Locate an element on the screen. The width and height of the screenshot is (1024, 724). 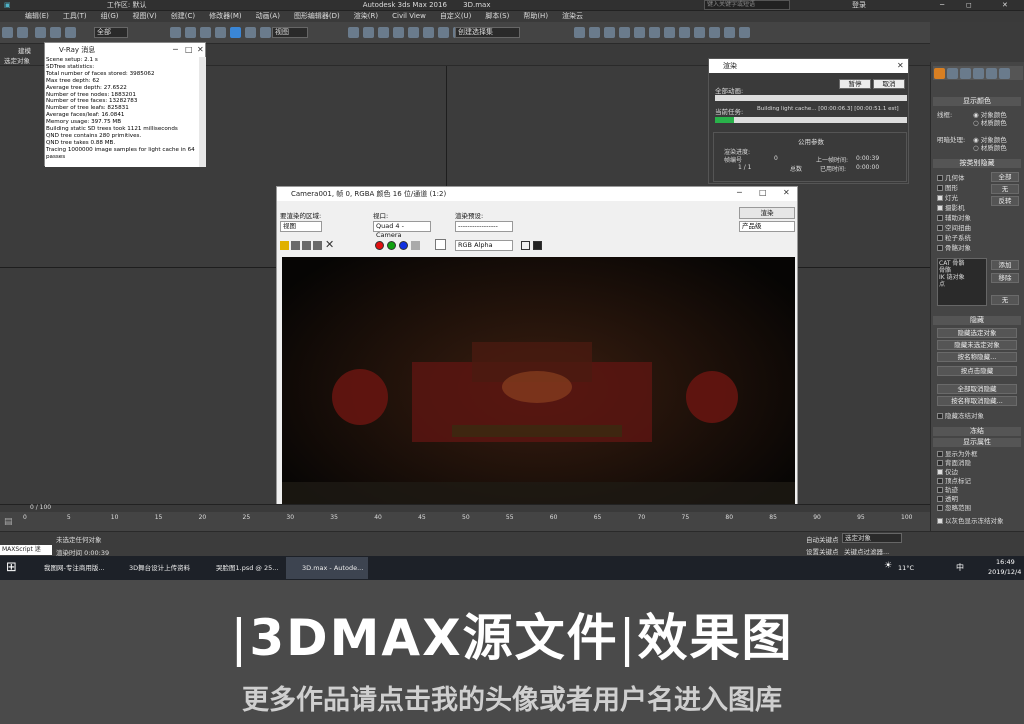
snap-icon is located at coordinates (398, 32).